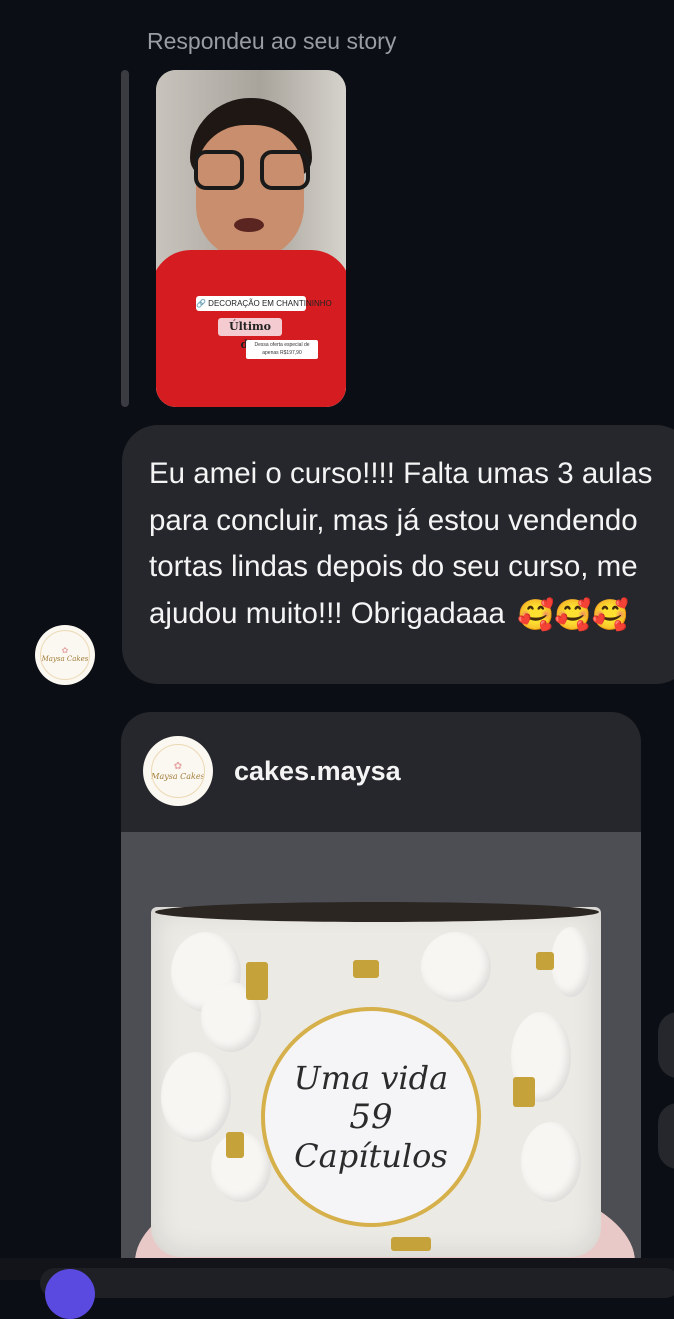  What do you see at coordinates (250, 334) in the screenshot?
I see `story-title-sticker: Último dia` at bounding box center [250, 334].